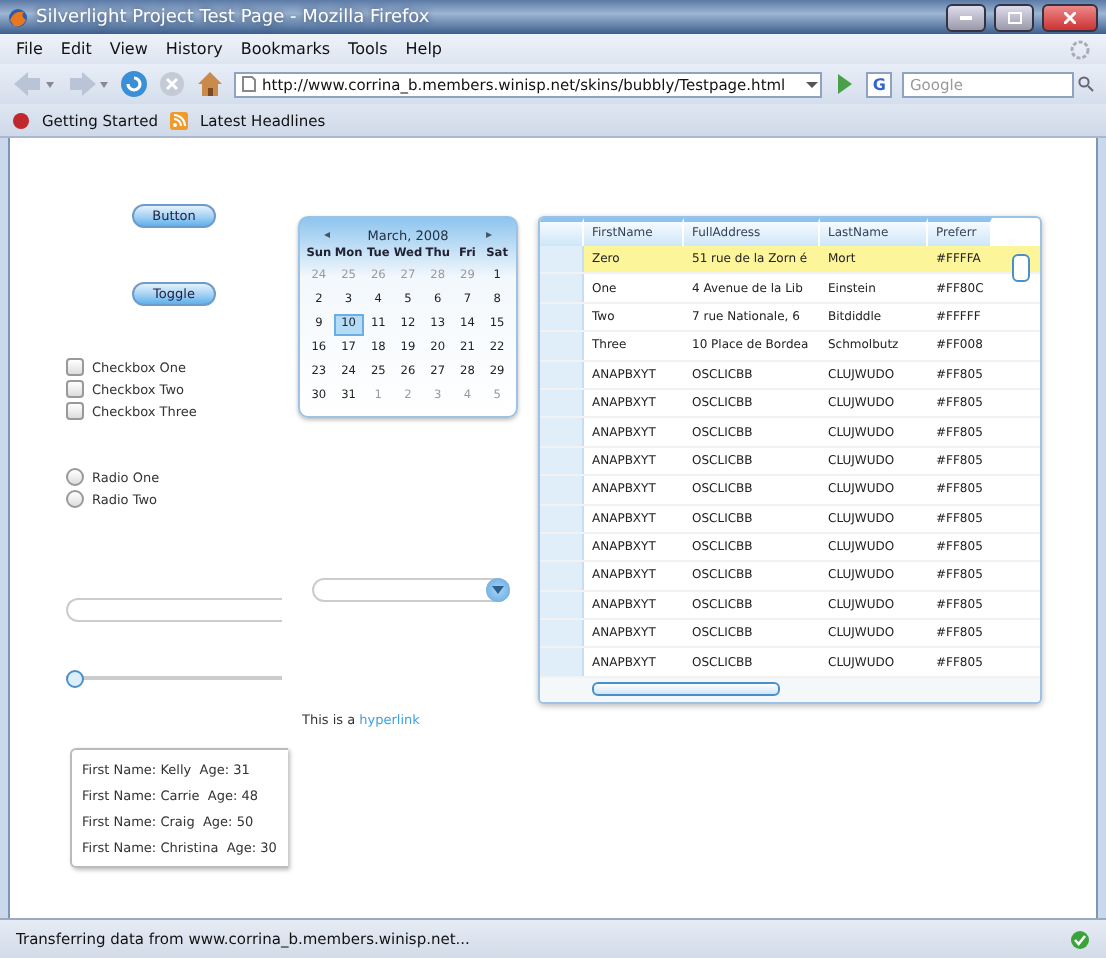 The image size is (1106, 958). What do you see at coordinates (686, 689) in the screenshot?
I see `horizontal-scroll-thumb` at bounding box center [686, 689].